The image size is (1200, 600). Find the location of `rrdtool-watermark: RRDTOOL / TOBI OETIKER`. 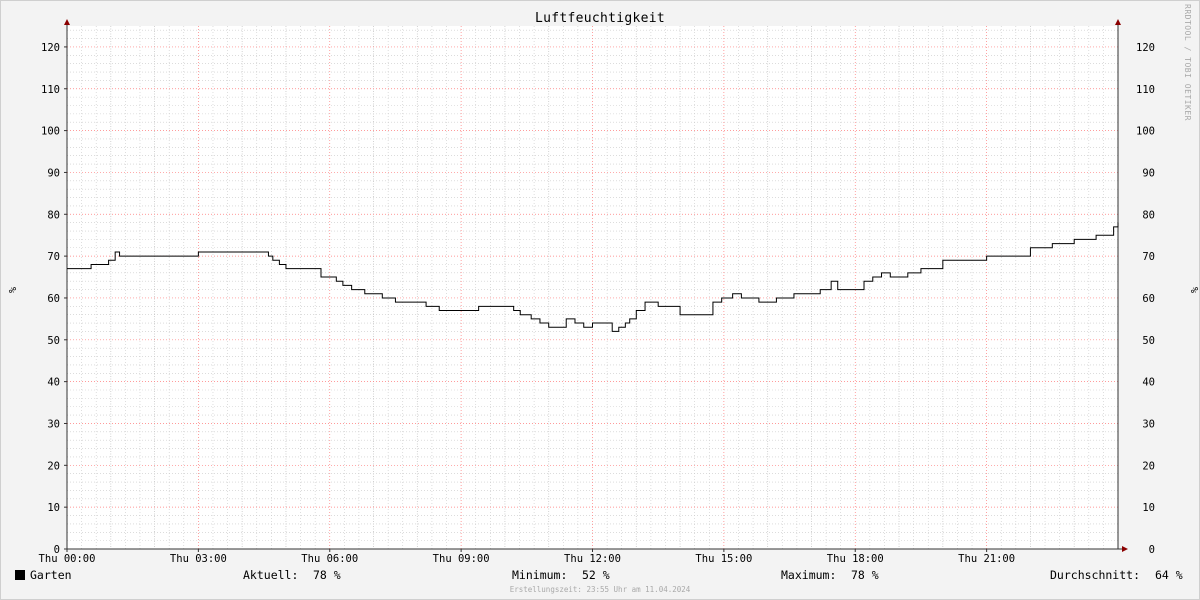

rrdtool-watermark: RRDTOOL / TOBI OETIKER is located at coordinates (1187, 62).